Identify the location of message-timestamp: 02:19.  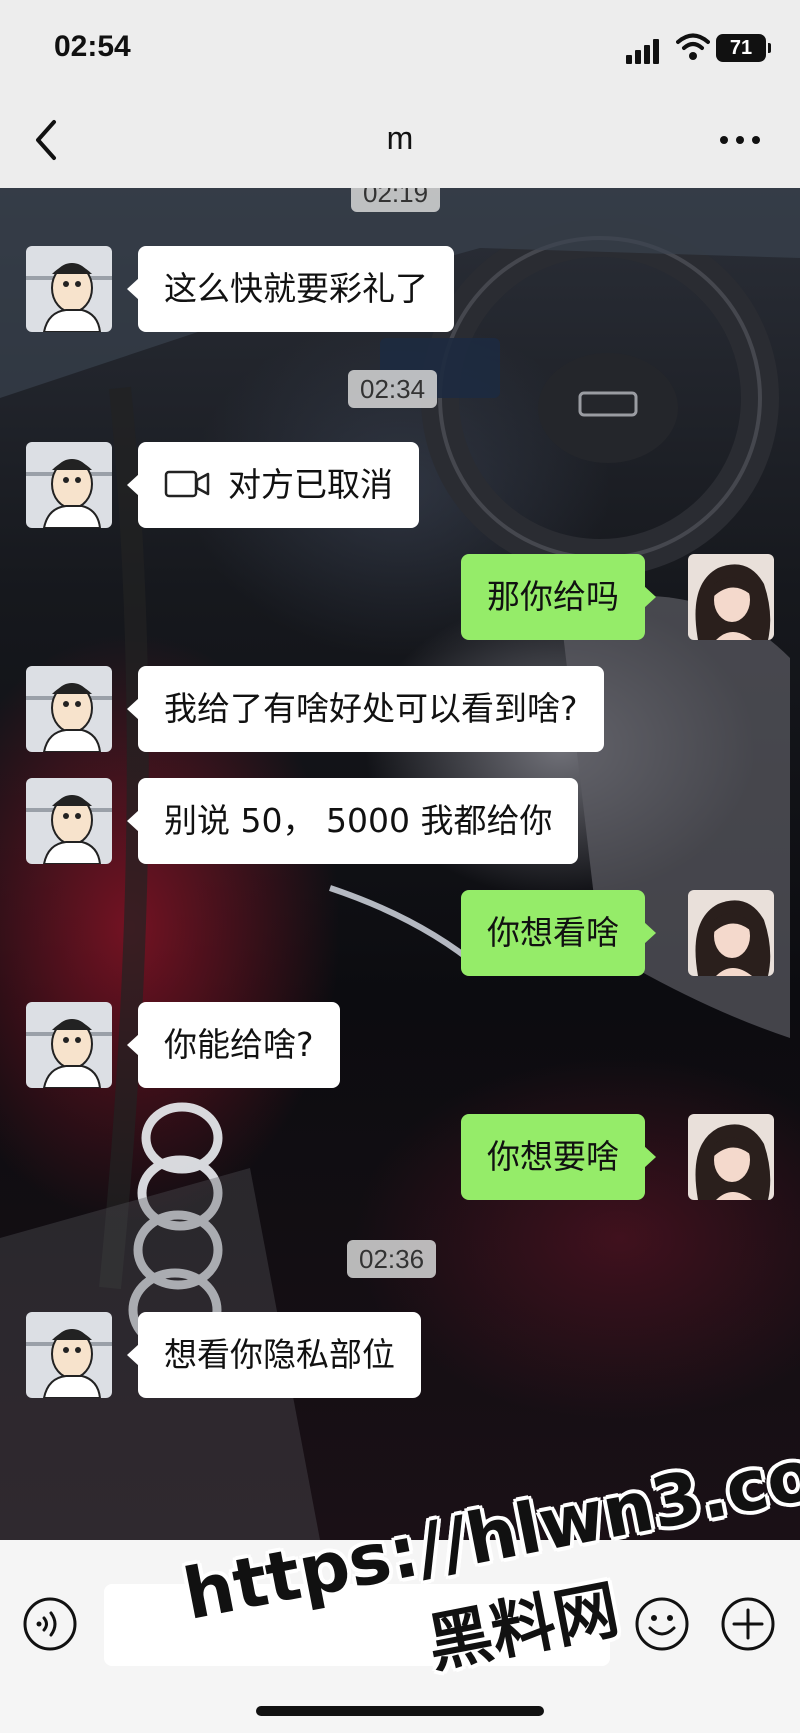
(396, 200).